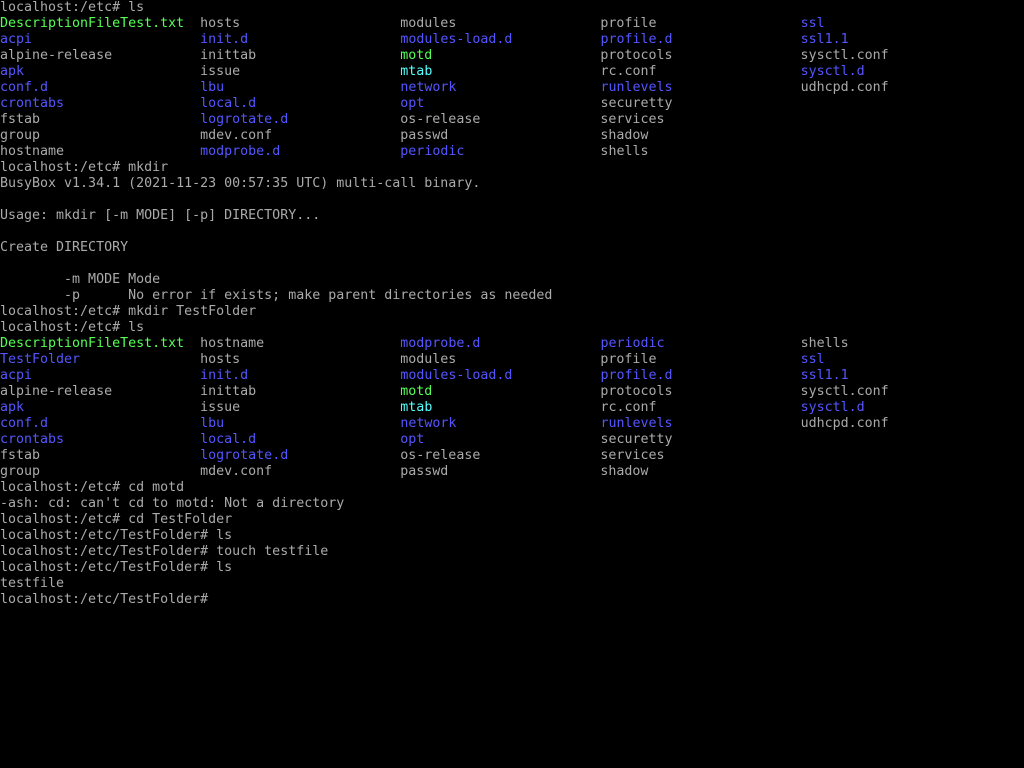 The height and width of the screenshot is (768, 1024). Describe the element at coordinates (832, 407) in the screenshot. I see `directory-entry: sysctl.d` at that location.